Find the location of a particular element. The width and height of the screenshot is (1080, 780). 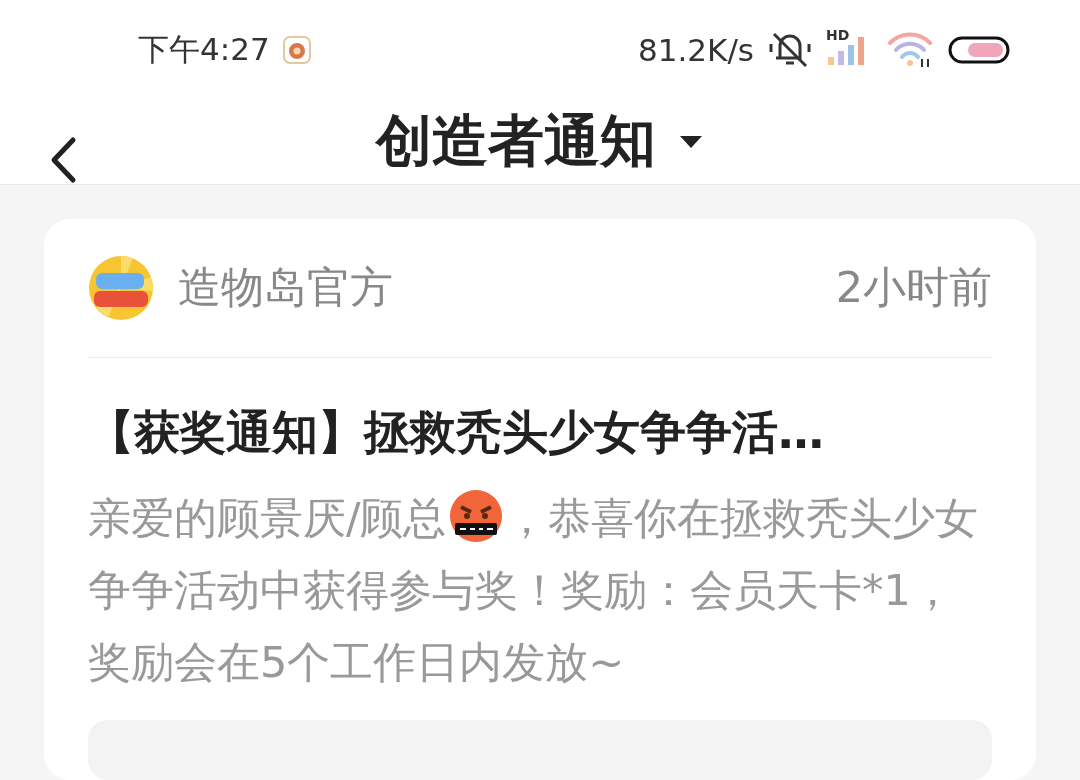

app-notification-icon is located at coordinates (296, 49).